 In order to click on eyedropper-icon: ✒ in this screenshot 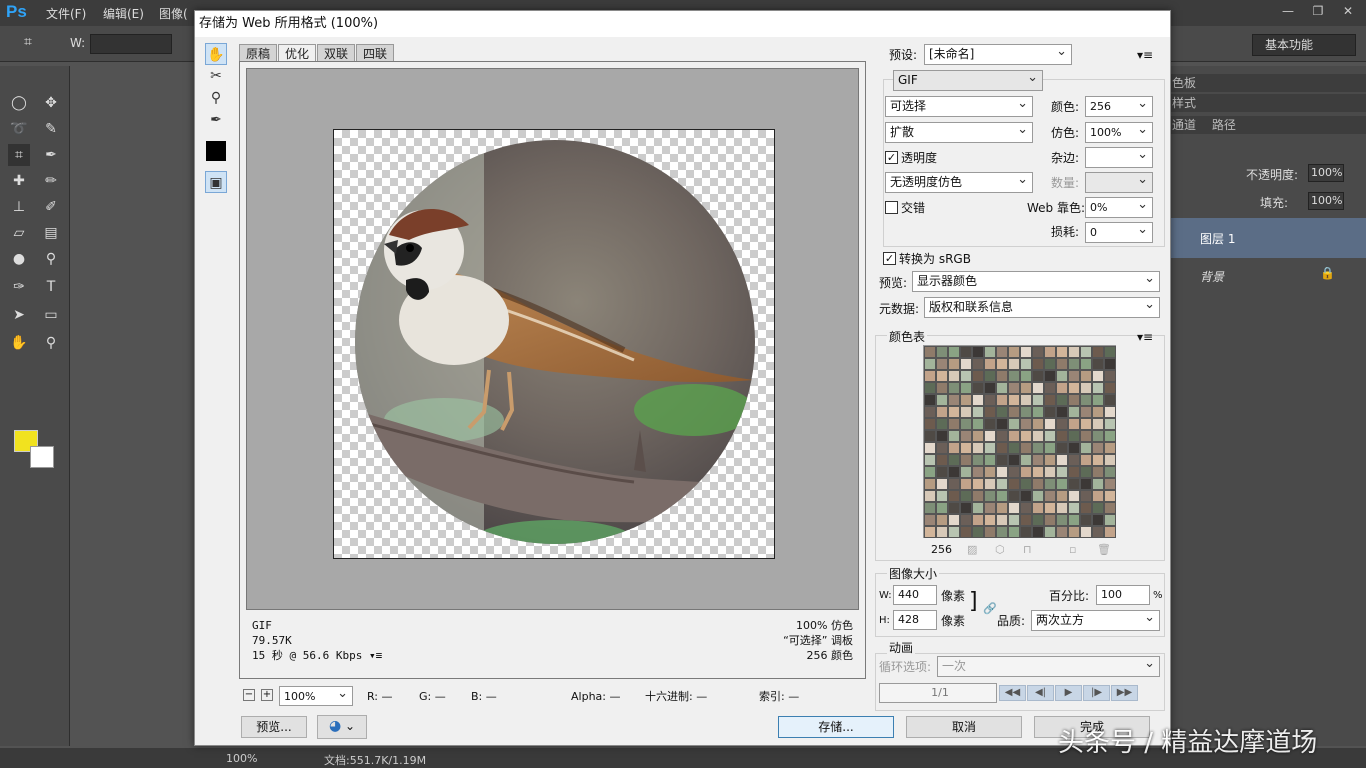, I will do `click(51, 155)`.